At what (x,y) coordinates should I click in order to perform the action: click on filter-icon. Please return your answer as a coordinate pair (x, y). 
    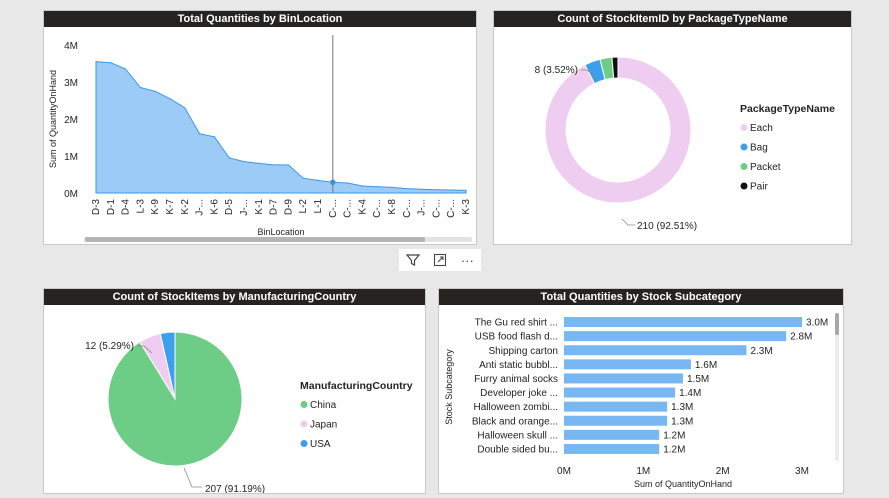
    Looking at the image, I should click on (413, 260).